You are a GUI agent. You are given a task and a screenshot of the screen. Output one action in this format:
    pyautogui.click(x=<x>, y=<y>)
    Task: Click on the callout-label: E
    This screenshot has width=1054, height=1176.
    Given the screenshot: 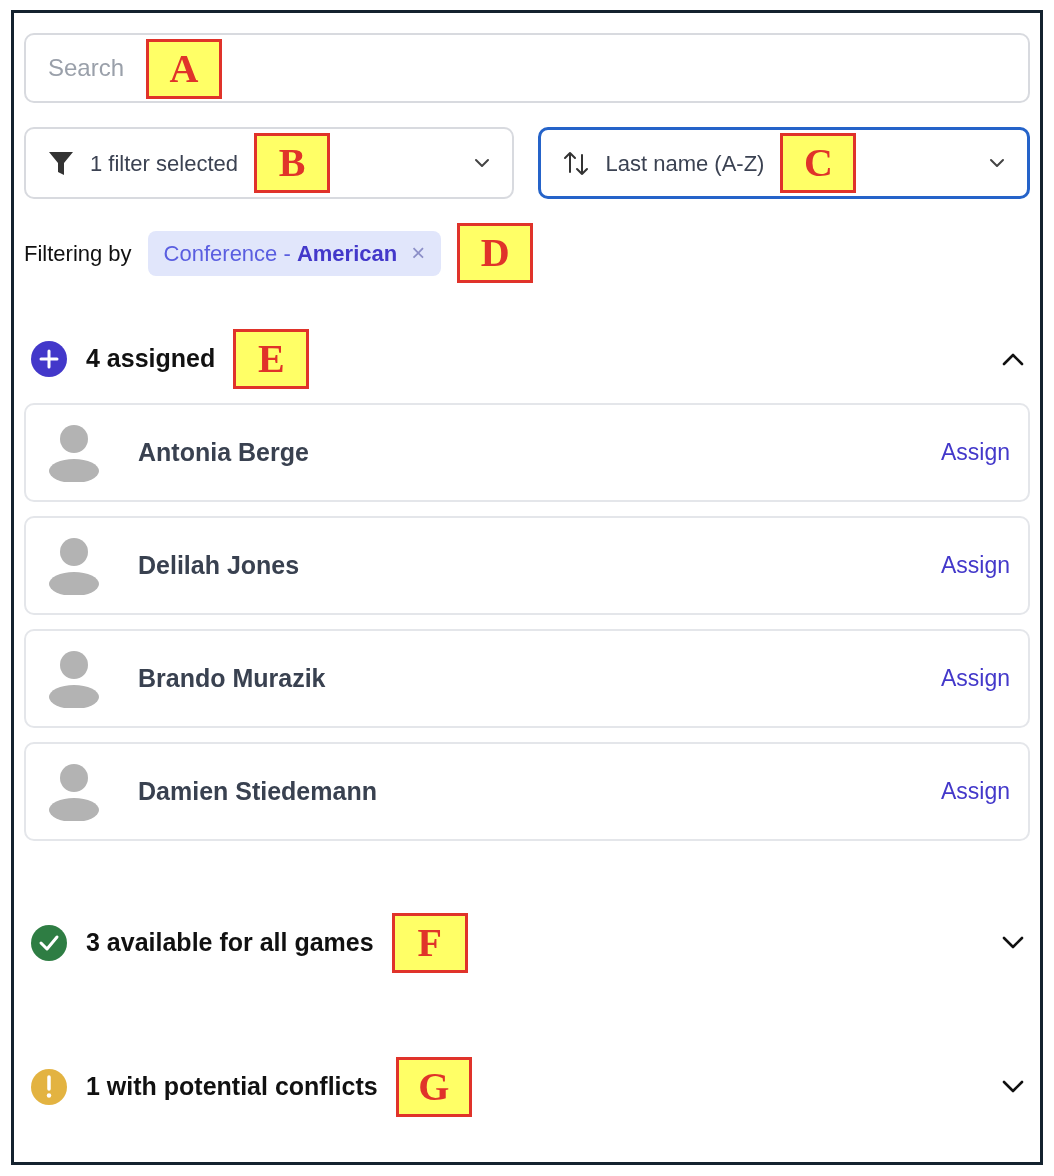 What is the action you would take?
    pyautogui.click(x=271, y=359)
    